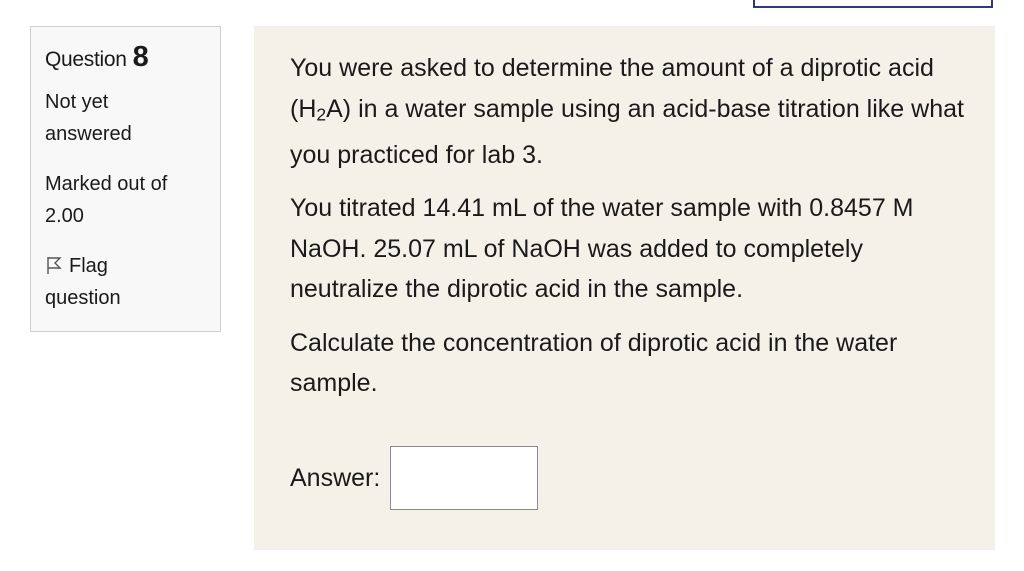 The image size is (1024, 571). Describe the element at coordinates (77, 102) in the screenshot. I see `state-line-1: Not yet` at that location.